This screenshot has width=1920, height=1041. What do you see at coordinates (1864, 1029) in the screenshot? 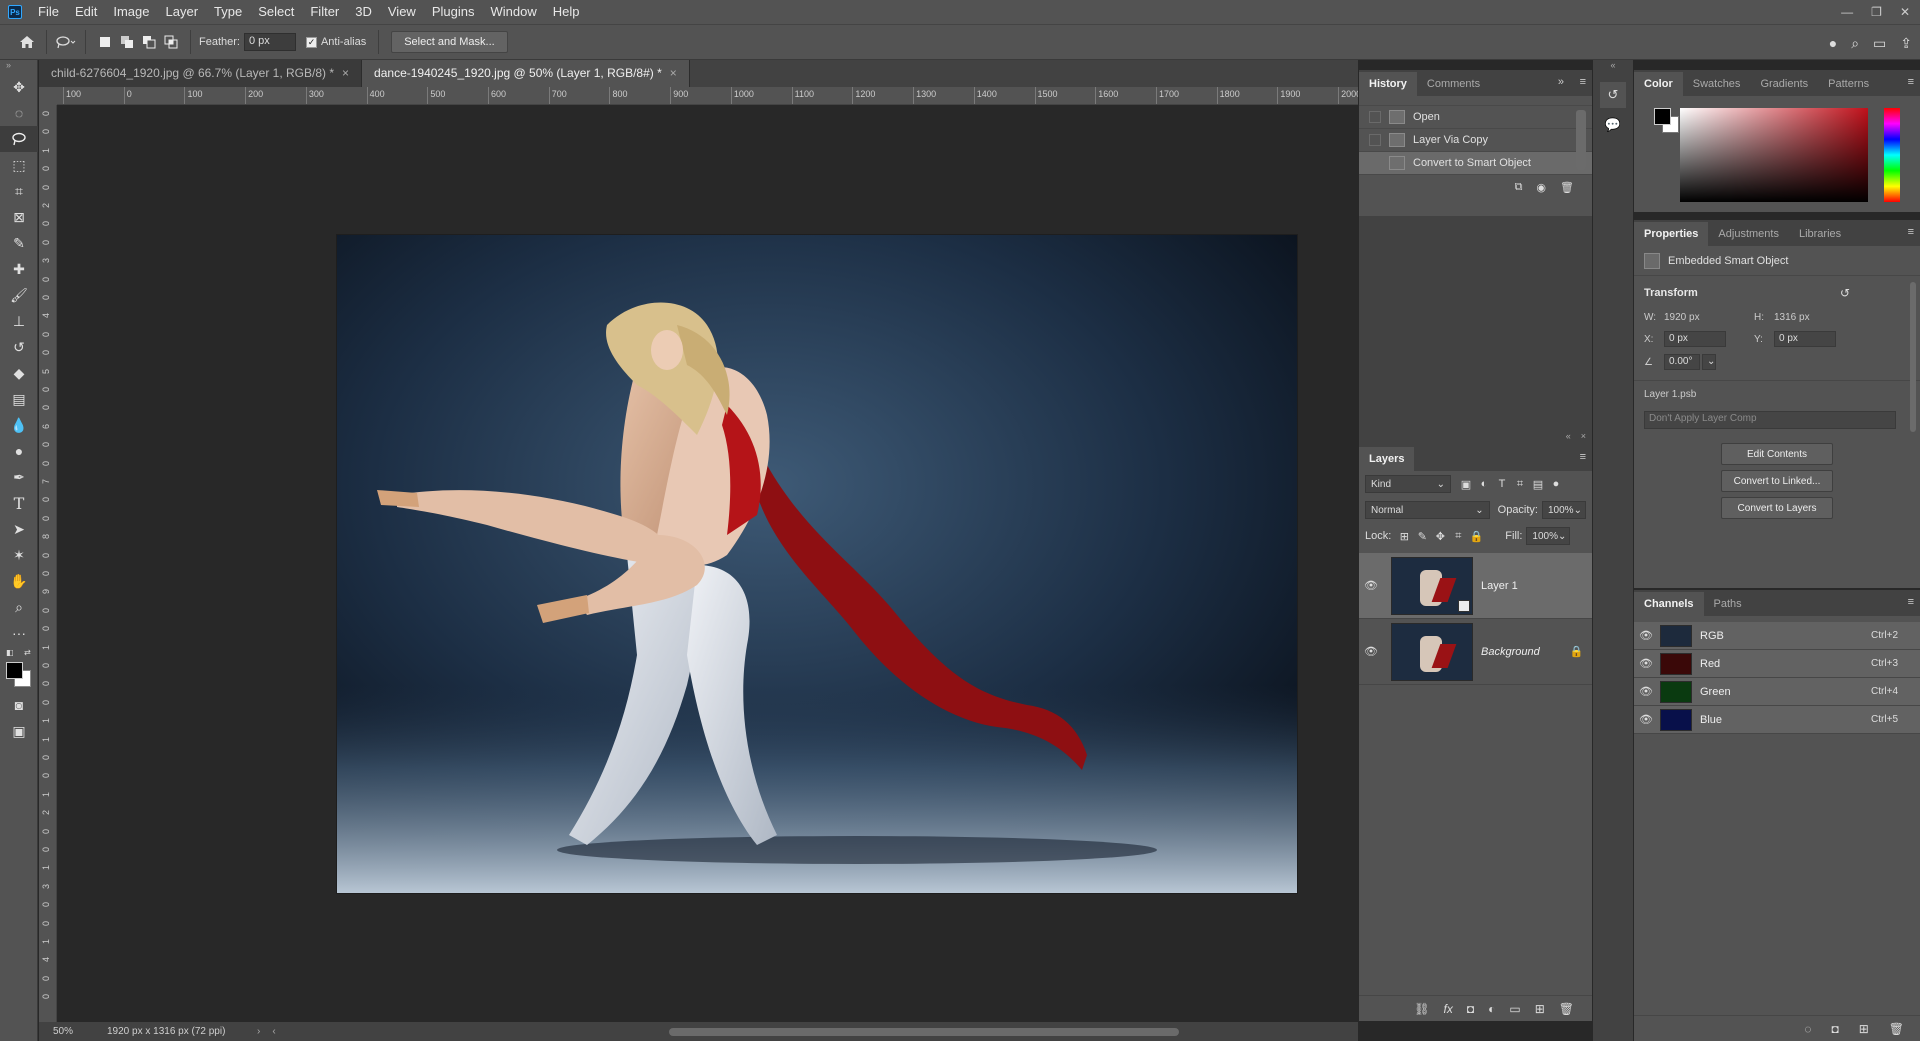
I see `new-channel-icon: ⊞` at bounding box center [1864, 1029].